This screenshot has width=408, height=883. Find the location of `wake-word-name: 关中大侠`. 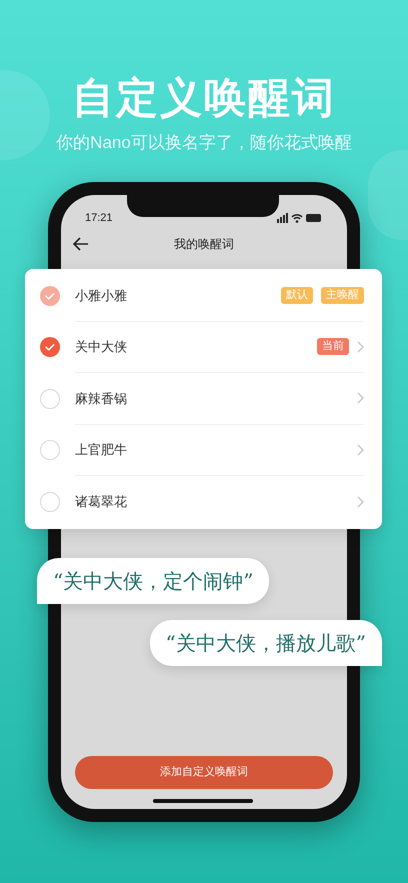

wake-word-name: 关中大侠 is located at coordinates (101, 347).